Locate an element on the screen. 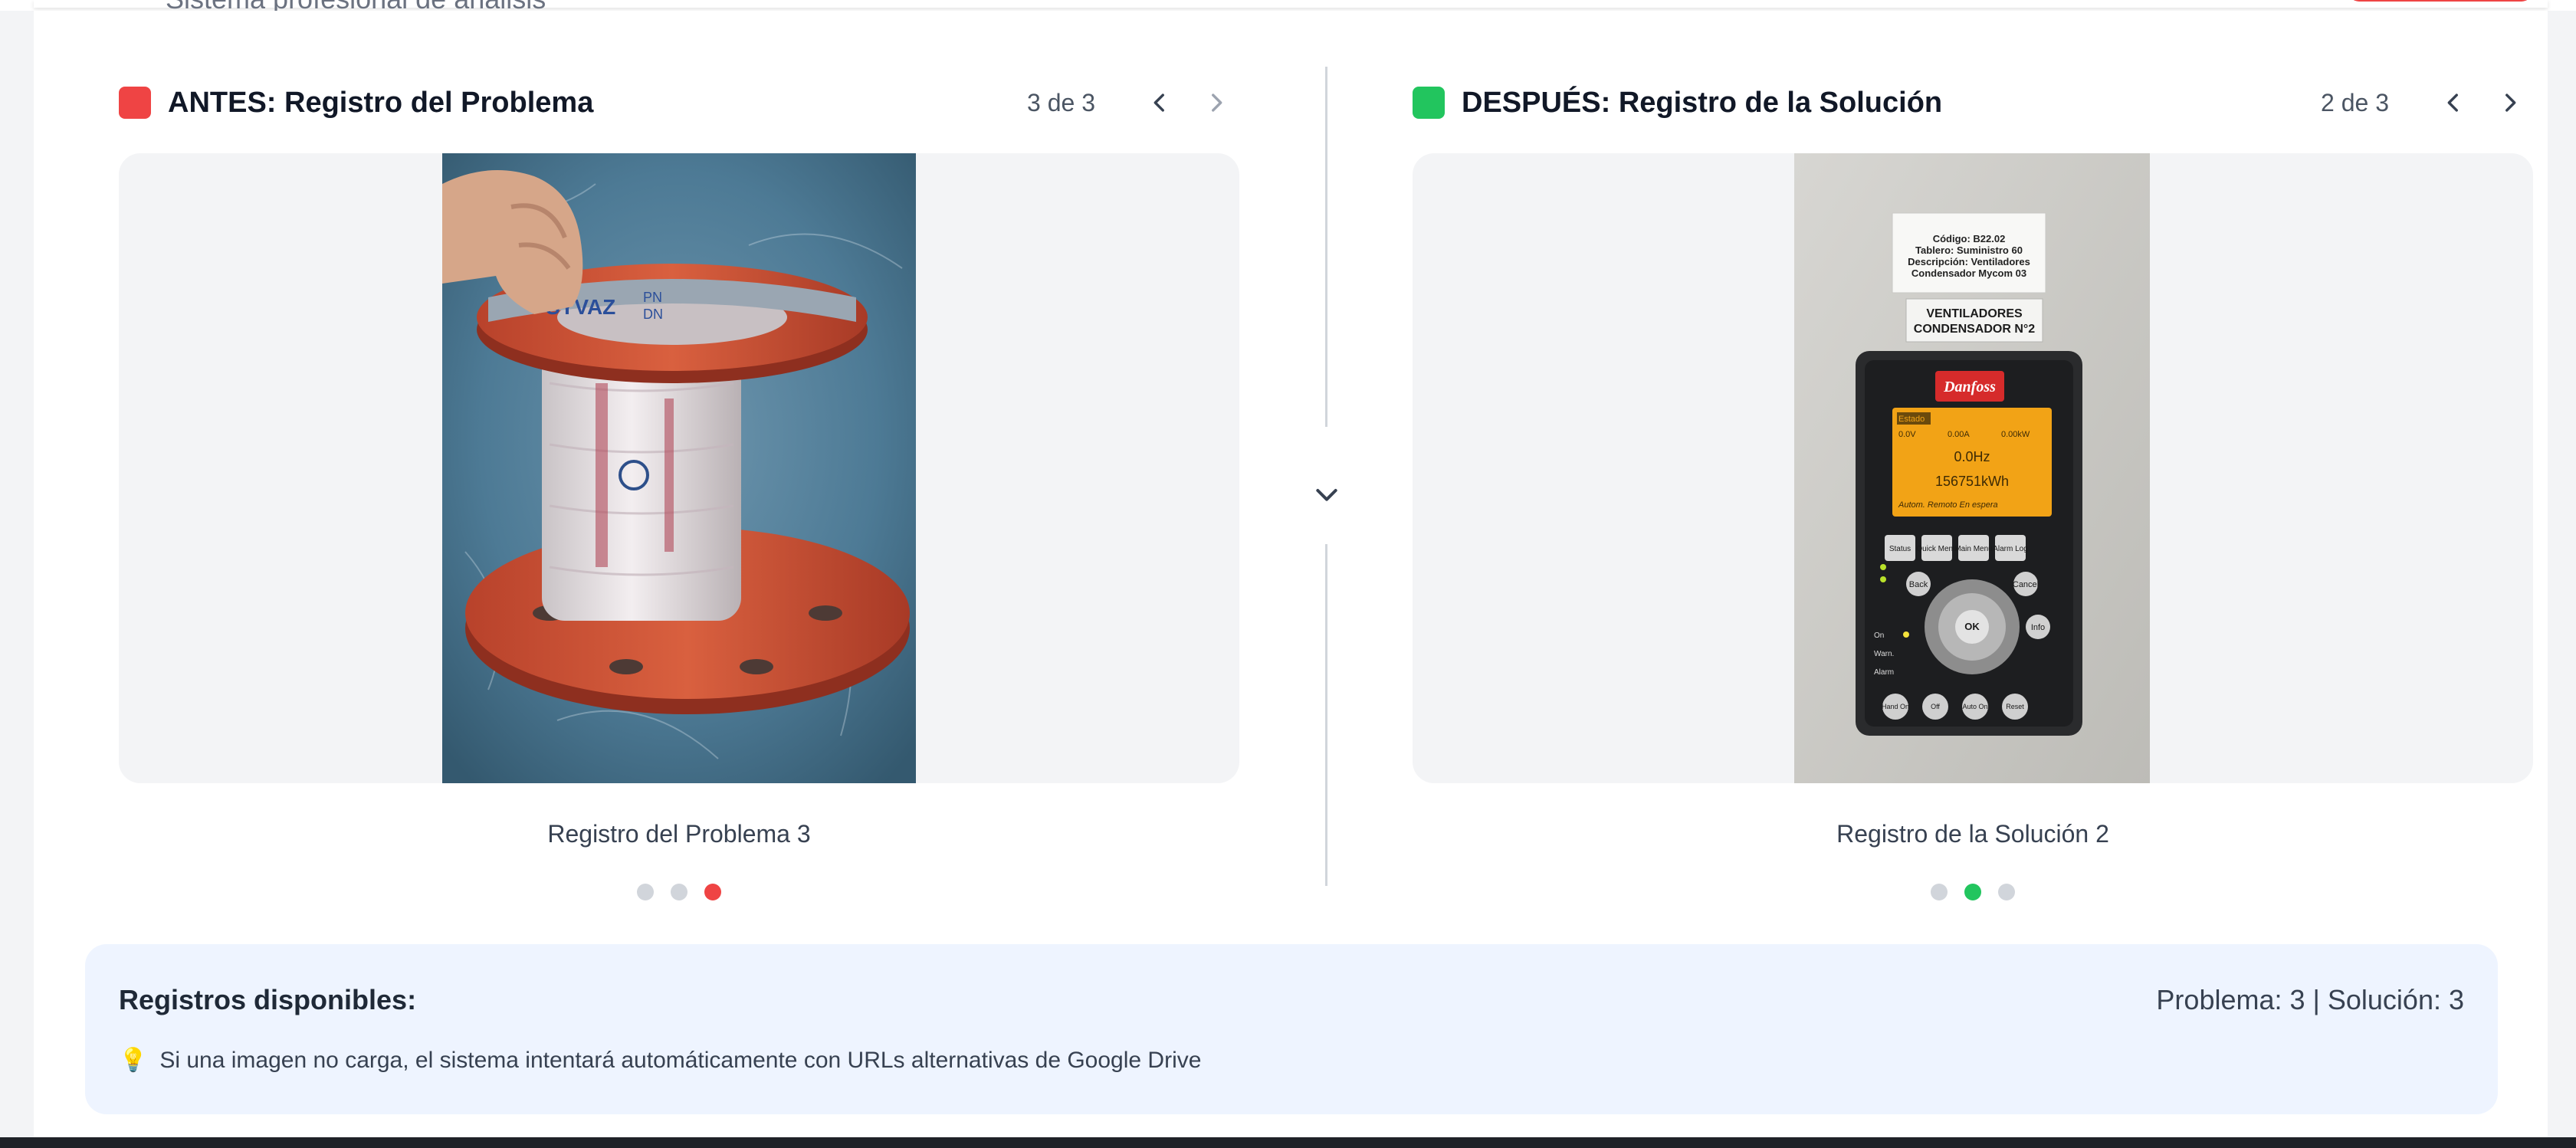 This screenshot has height=1148, width=2576. after-label-line-4: Condensador Mycom 03 is located at coordinates (1968, 273).